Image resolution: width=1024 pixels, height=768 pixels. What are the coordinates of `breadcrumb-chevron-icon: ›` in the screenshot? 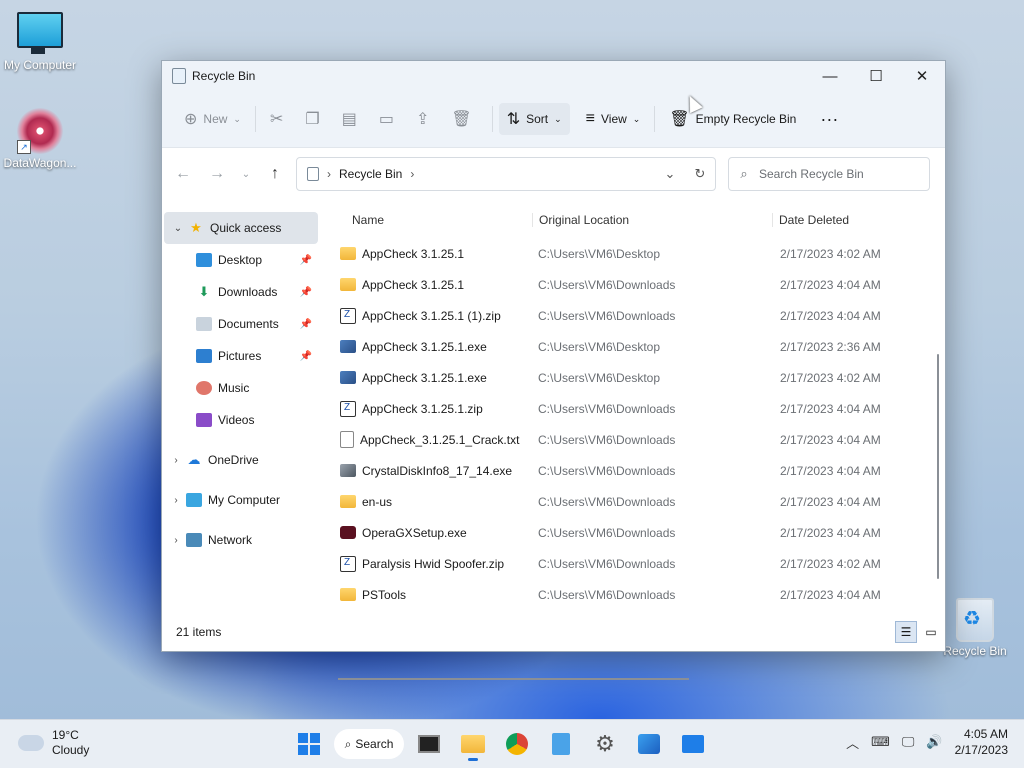 It's located at (412, 174).